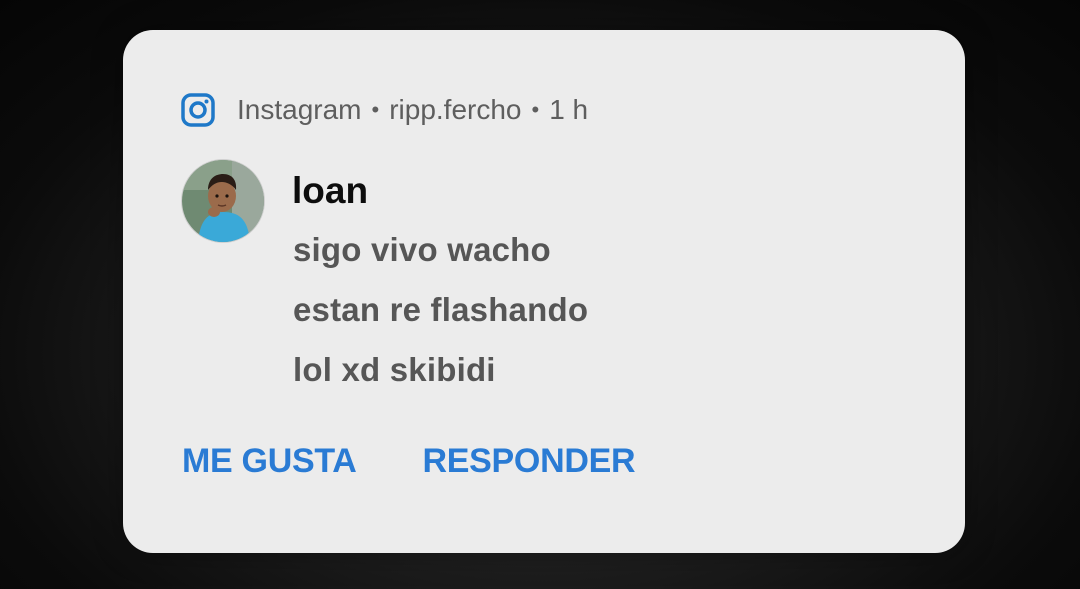 This screenshot has width=1080, height=589. Describe the element at coordinates (422, 249) in the screenshot. I see `message-line: sigo vivo wacho` at that location.